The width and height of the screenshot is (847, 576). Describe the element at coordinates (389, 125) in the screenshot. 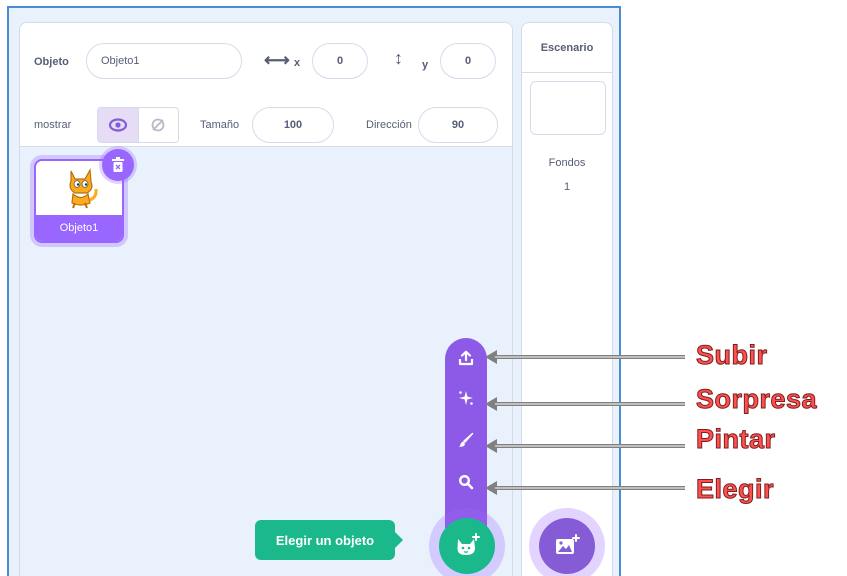

I see `direction-label: Dirección` at that location.